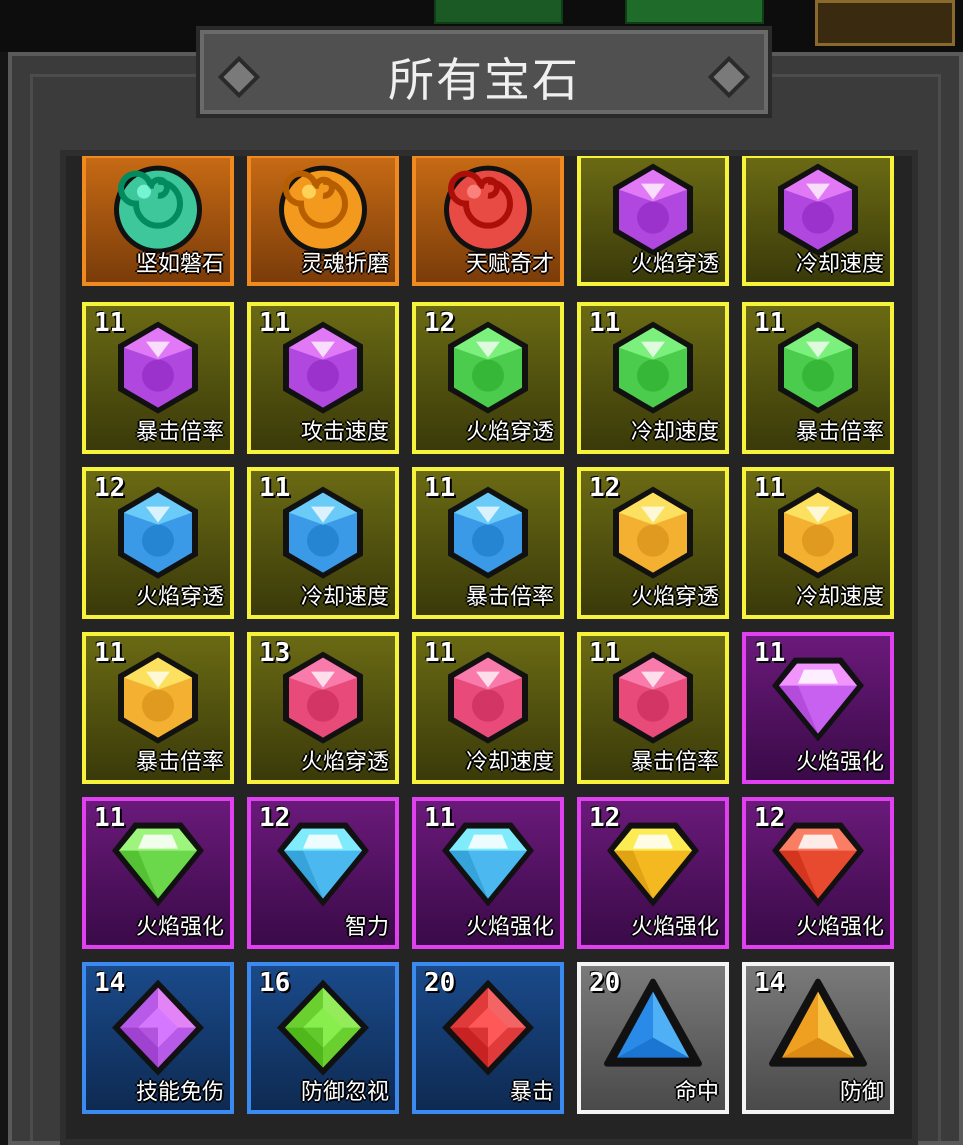  I want to click on gem-name: 命中, so click(696, 1092).